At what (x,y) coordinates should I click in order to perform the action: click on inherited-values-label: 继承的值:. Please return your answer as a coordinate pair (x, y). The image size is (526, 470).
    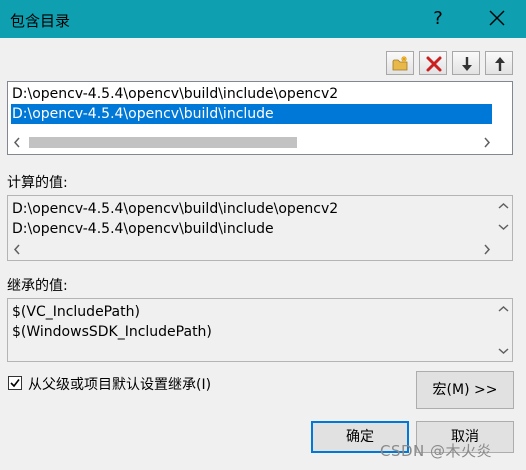
    Looking at the image, I should click on (37, 286).